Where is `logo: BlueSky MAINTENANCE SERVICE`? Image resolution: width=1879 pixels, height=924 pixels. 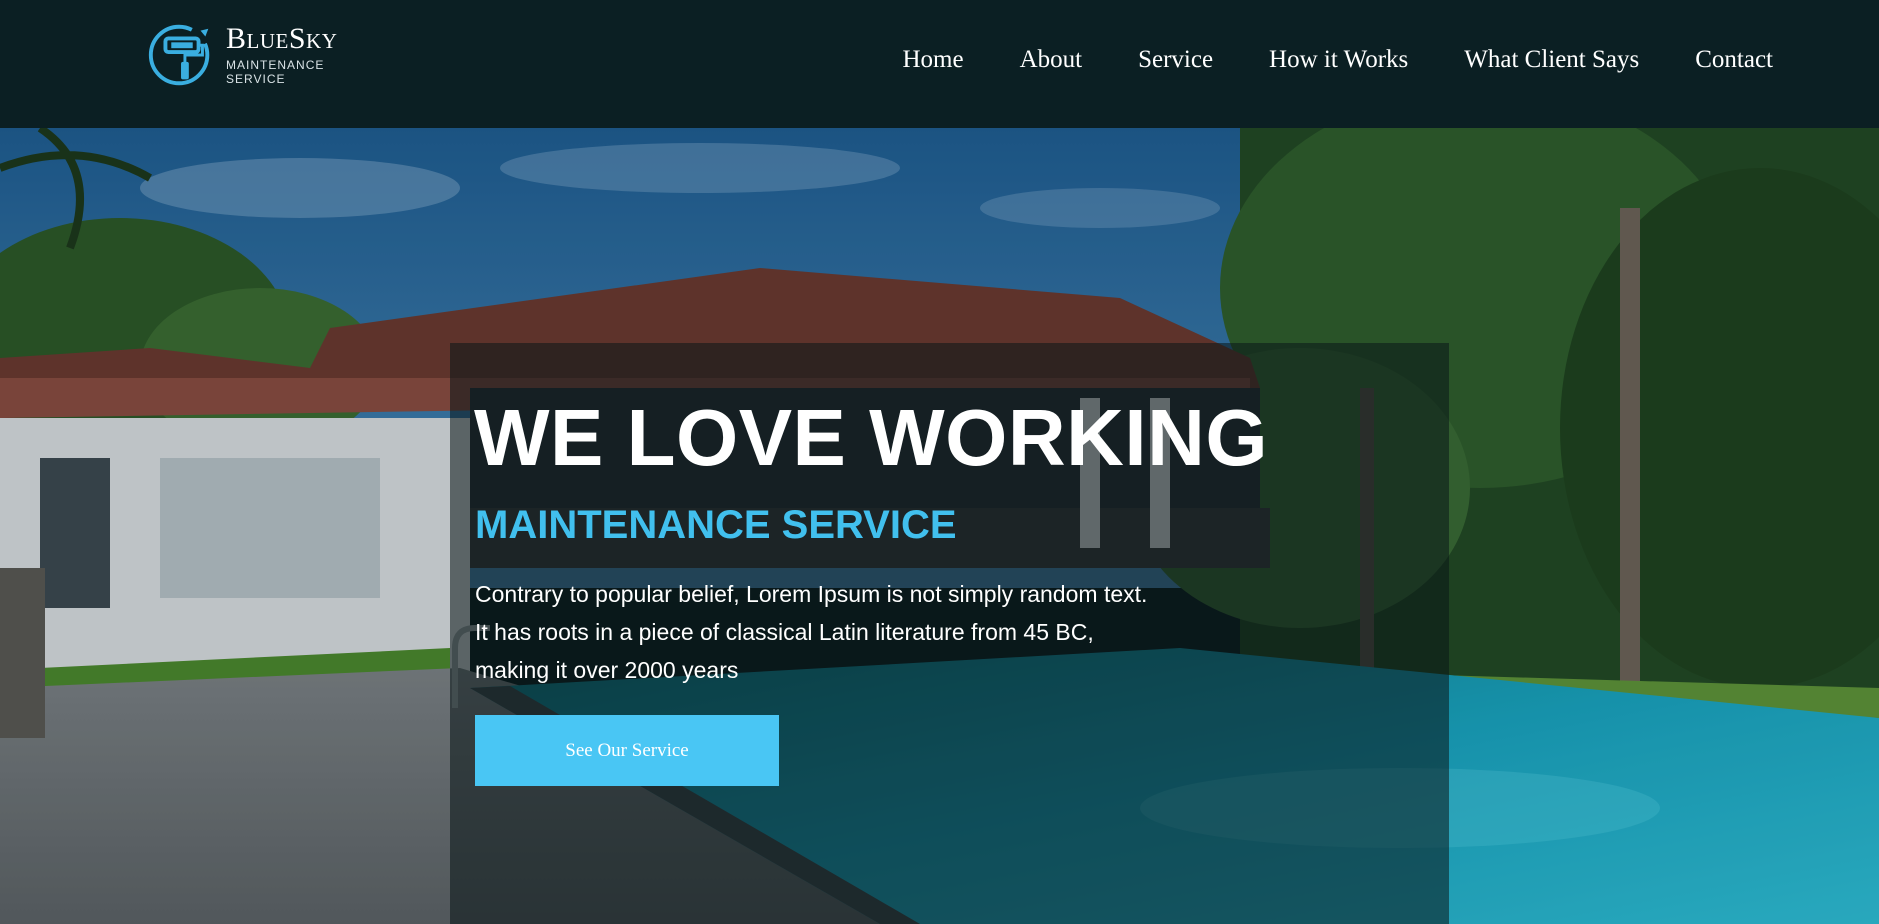
logo: BlueSky MAINTENANCE SERVICE is located at coordinates (264, 55).